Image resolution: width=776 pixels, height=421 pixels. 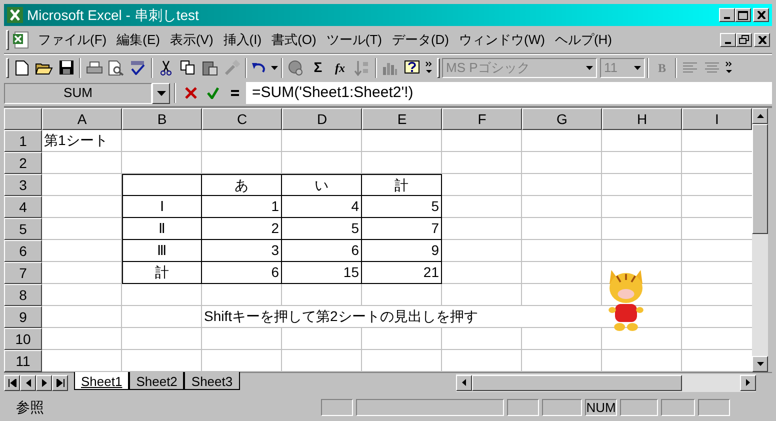 What do you see at coordinates (23, 141) in the screenshot?
I see `row-header: 1` at bounding box center [23, 141].